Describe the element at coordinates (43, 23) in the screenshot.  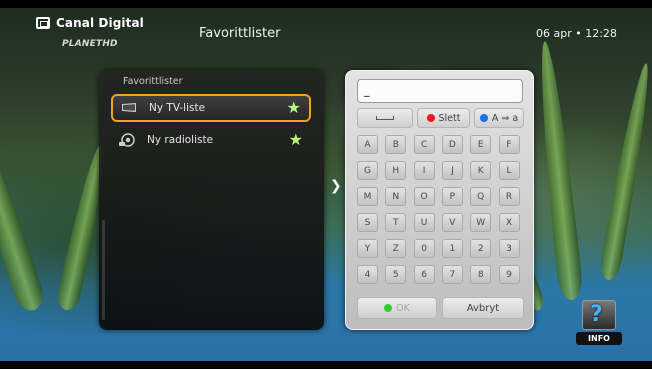
I see `canal-digital-logo-icon` at that location.